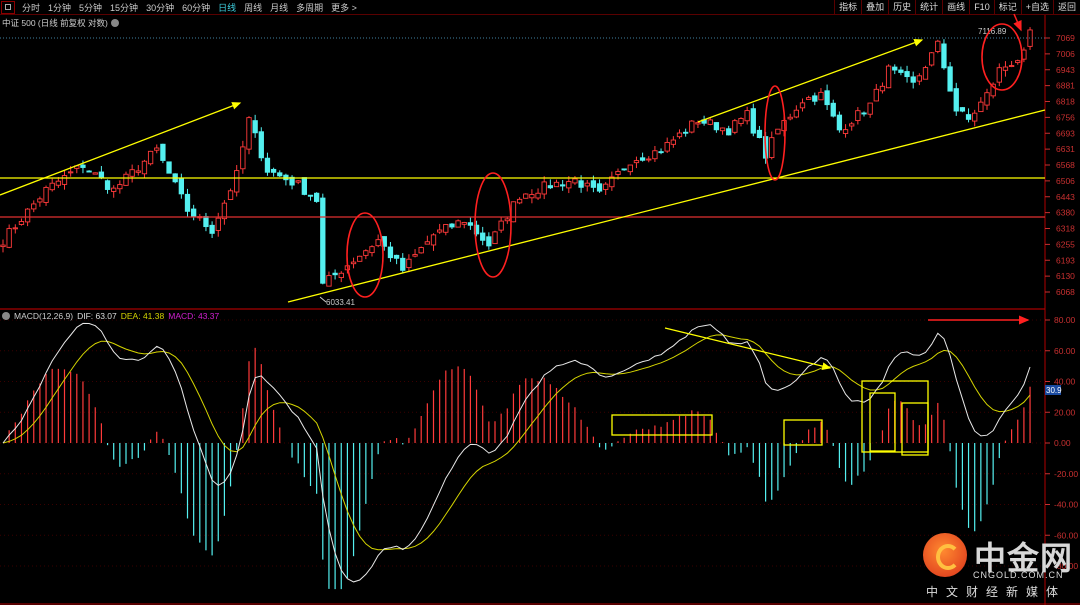 The width and height of the screenshot is (1080, 605). Describe the element at coordinates (1065, 229) in the screenshot. I see `price-tick-label: 6318` at that location.